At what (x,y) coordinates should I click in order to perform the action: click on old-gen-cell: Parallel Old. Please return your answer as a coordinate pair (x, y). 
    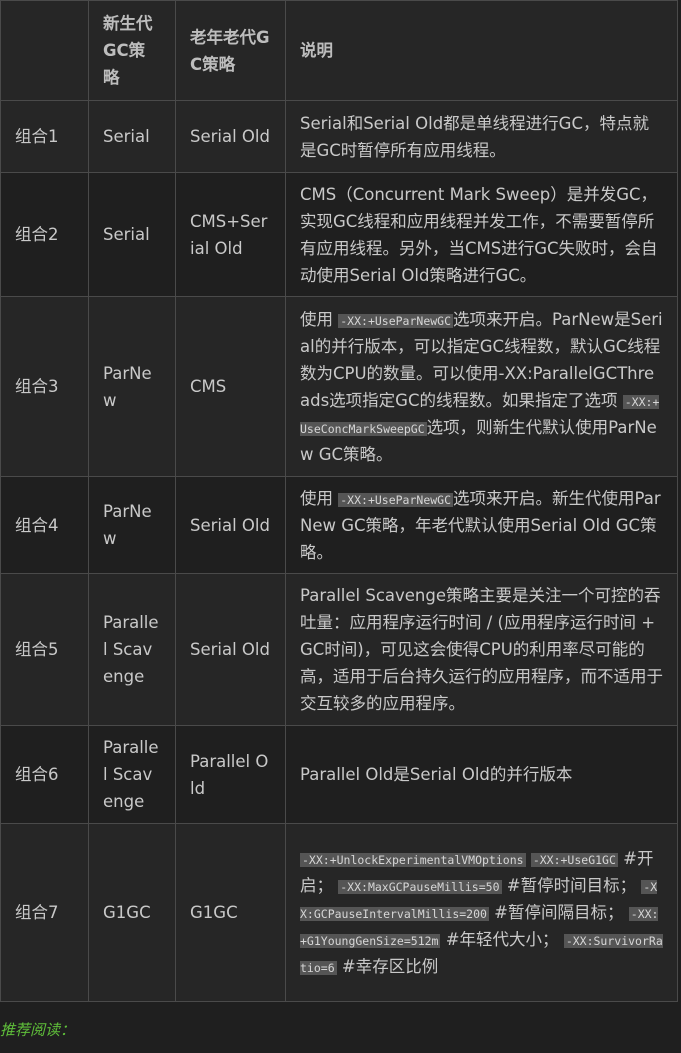
    Looking at the image, I should click on (230, 774).